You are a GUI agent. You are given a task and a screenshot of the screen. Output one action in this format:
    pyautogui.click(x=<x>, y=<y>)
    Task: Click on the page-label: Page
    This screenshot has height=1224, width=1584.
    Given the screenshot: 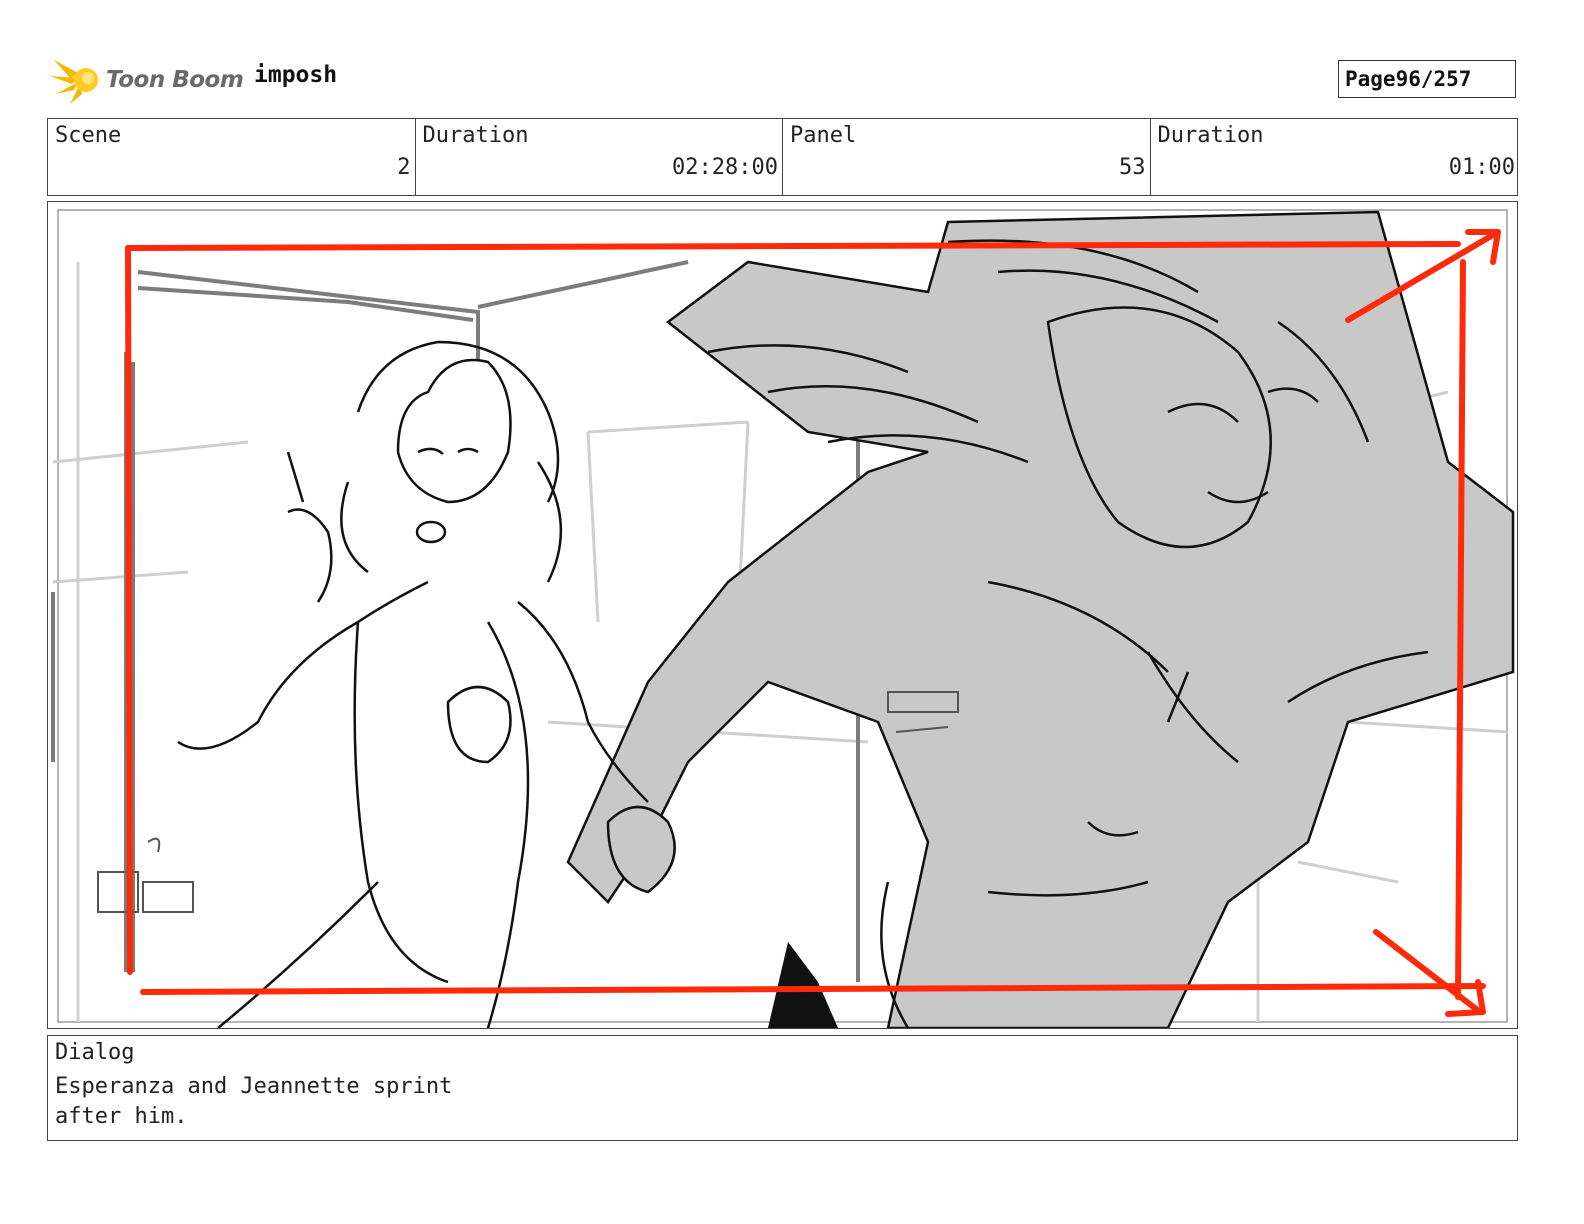 What is the action you would take?
    pyautogui.click(x=1370, y=79)
    